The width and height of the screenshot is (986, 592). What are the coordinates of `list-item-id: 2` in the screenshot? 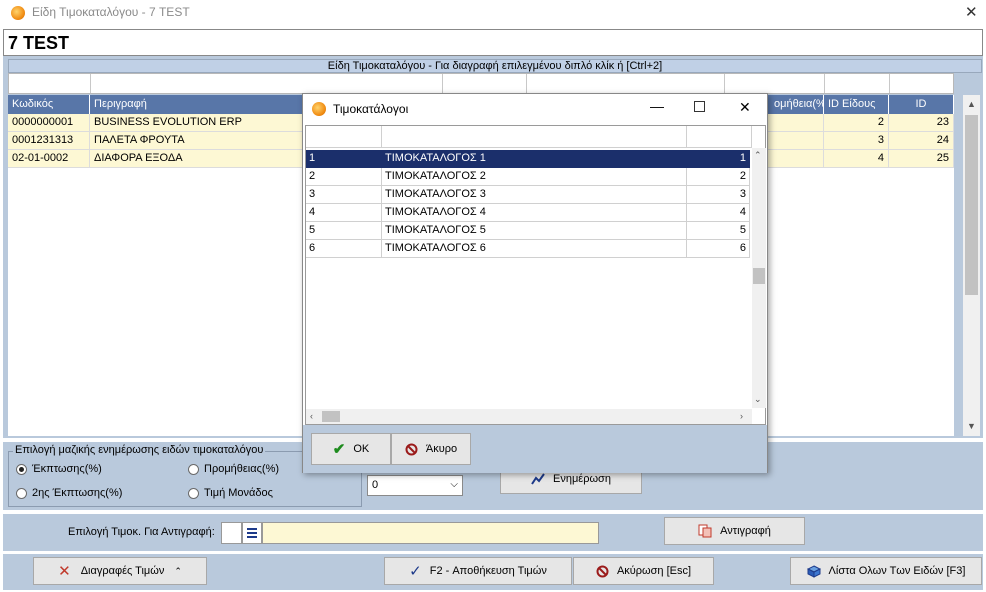 It's located at (718, 177).